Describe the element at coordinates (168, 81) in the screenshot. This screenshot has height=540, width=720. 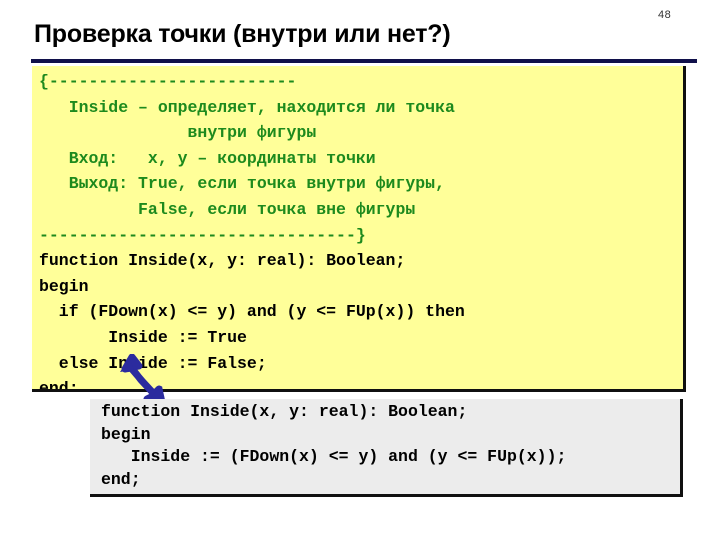
I see `comment-line-0: {-------------------------` at that location.